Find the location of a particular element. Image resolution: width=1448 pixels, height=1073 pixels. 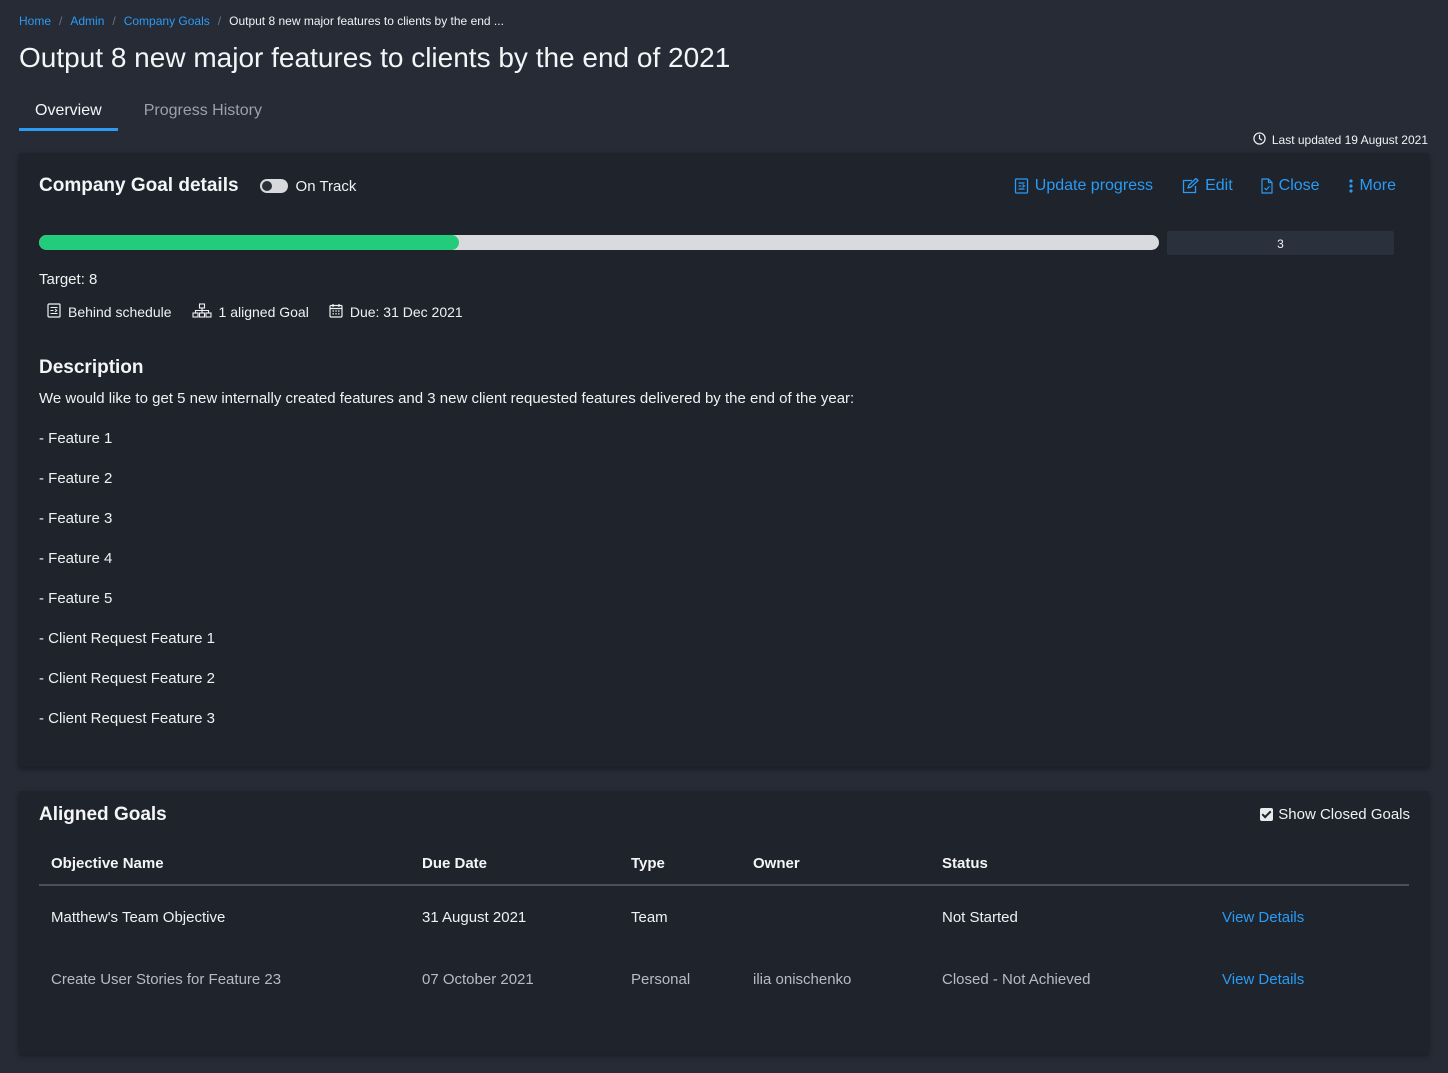

description-item: - Feature 3 is located at coordinates (76, 518).